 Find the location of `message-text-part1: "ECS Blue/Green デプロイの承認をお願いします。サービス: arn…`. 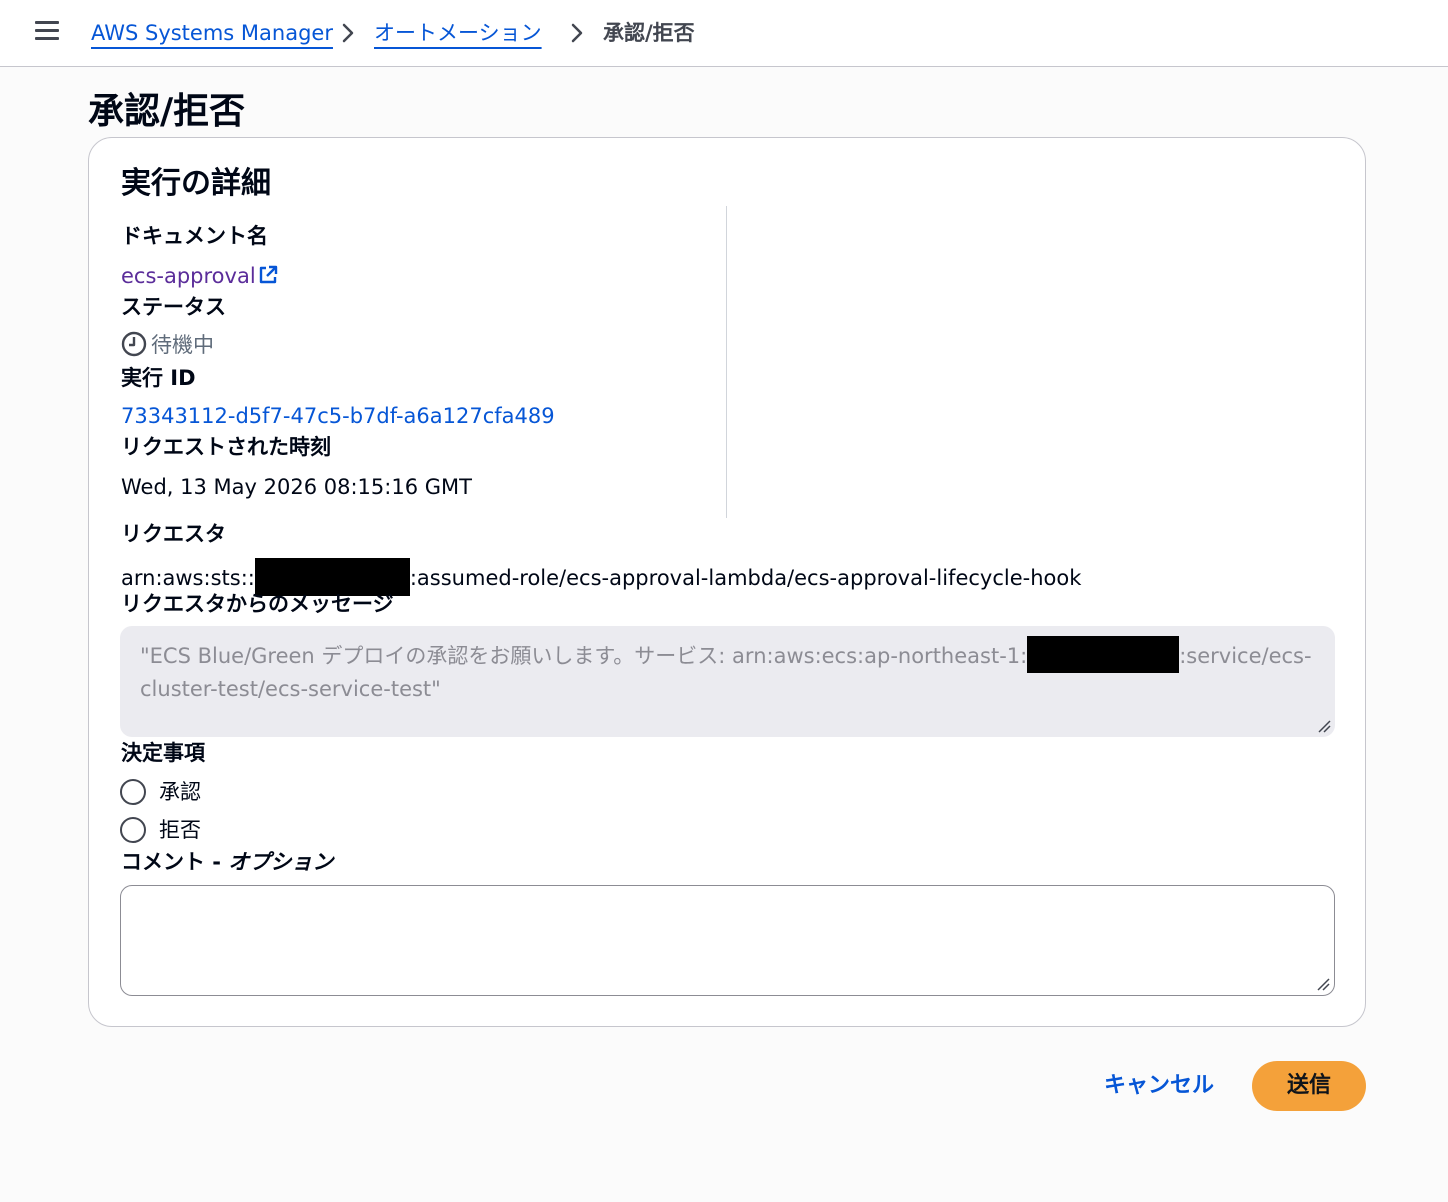

message-text-part1: "ECS Blue/Green デプロイの承認をお願いします。サービス: arn… is located at coordinates (584, 656).